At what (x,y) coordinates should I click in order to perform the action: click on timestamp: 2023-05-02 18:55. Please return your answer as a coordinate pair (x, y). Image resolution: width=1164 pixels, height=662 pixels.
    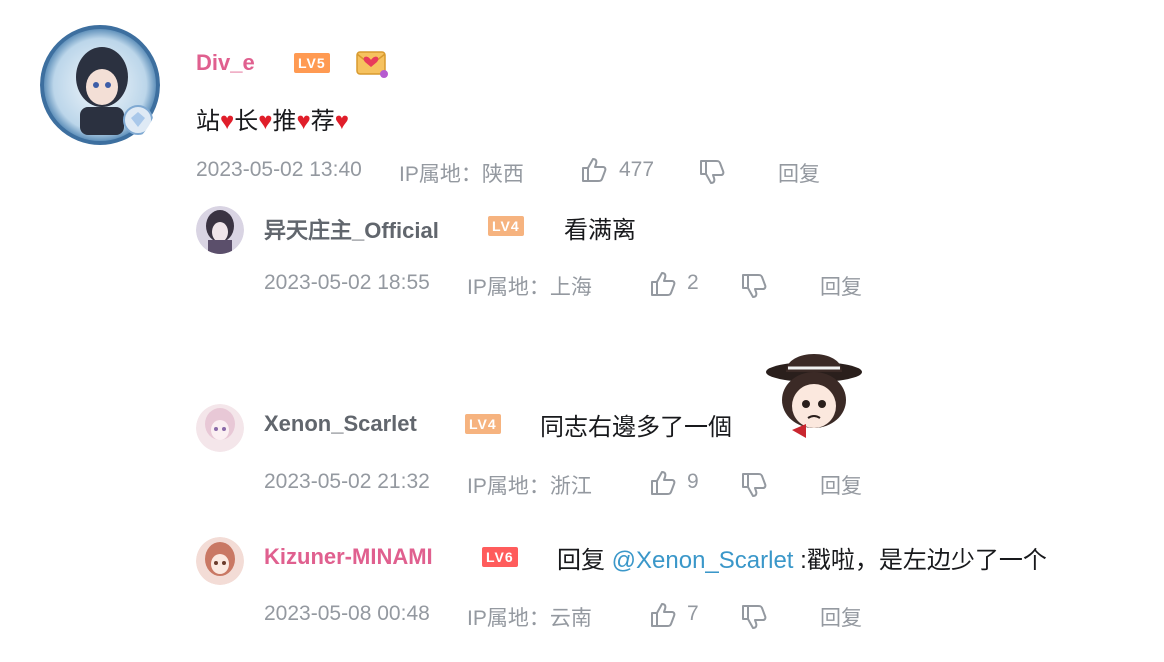
    Looking at the image, I should click on (347, 282).